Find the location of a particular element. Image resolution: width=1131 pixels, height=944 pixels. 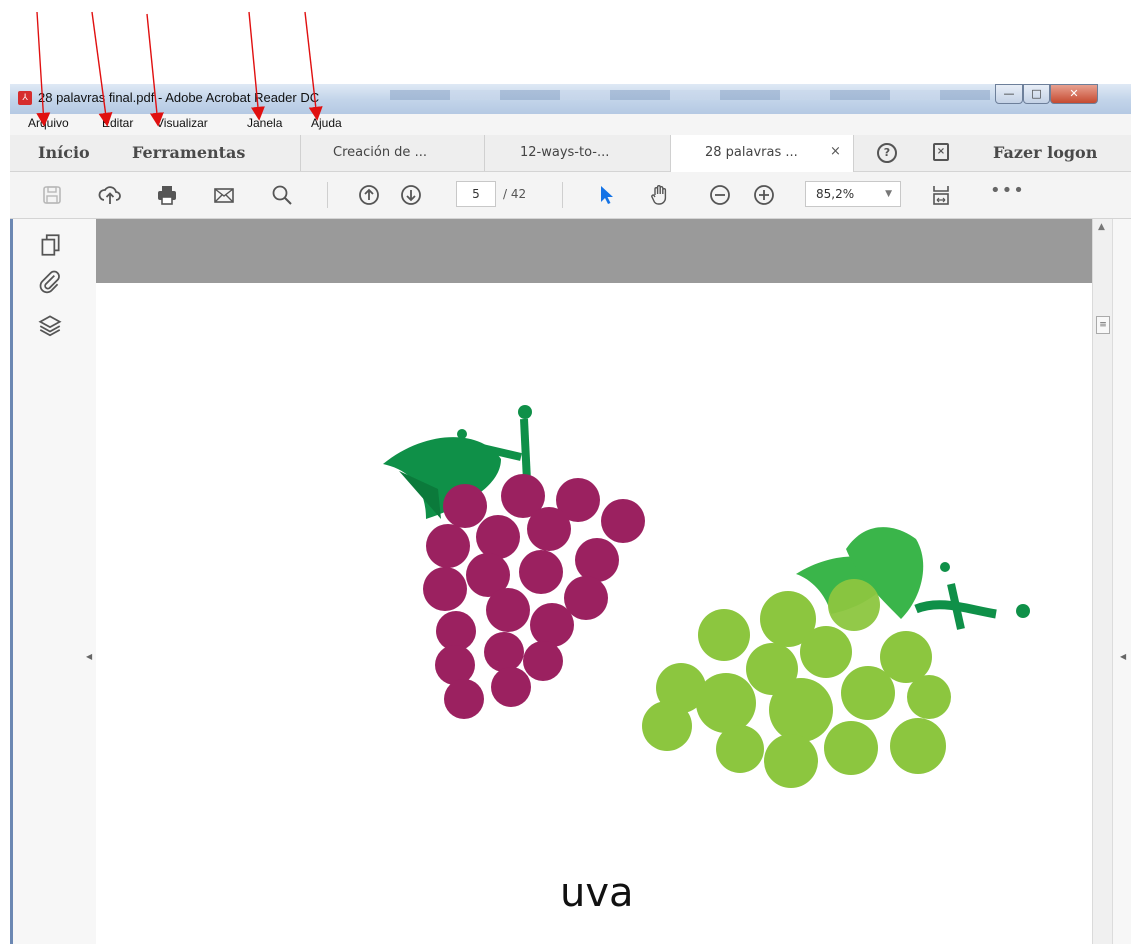

save-icon is located at coordinates (52, 195).